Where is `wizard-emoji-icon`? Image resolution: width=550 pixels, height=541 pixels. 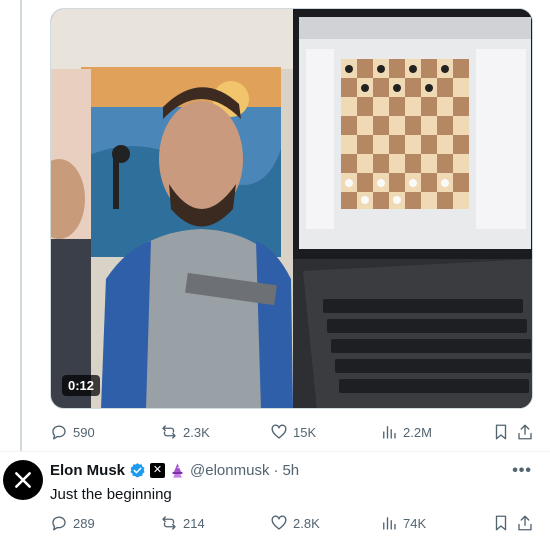 wizard-emoji-icon is located at coordinates (177, 470).